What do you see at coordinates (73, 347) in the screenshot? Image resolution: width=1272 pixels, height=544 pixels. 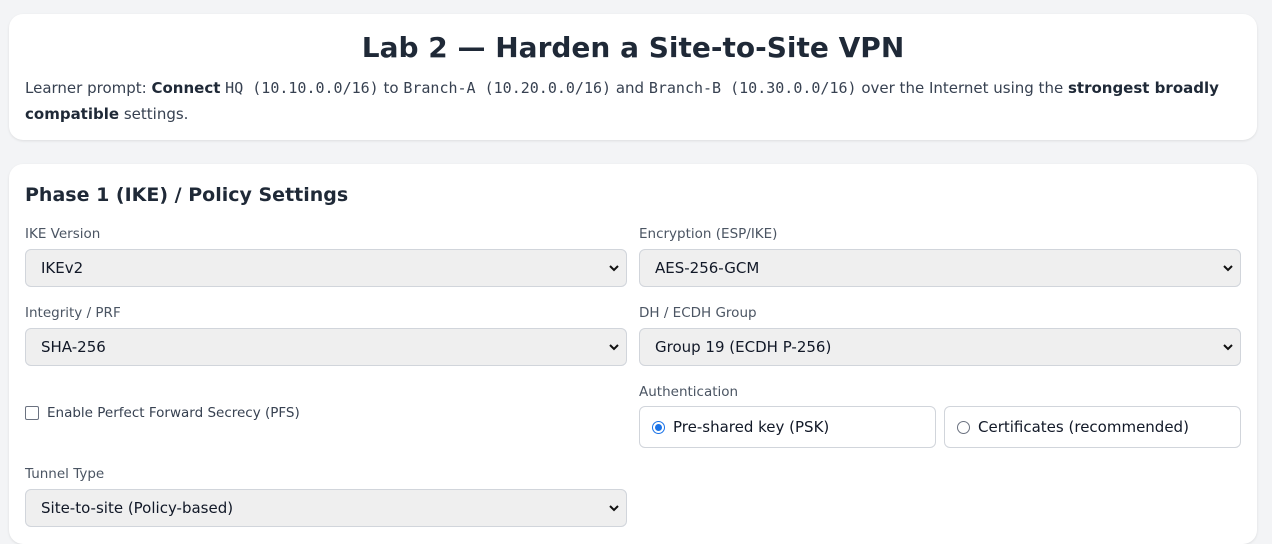 I see `integrity-value: SHA-256` at bounding box center [73, 347].